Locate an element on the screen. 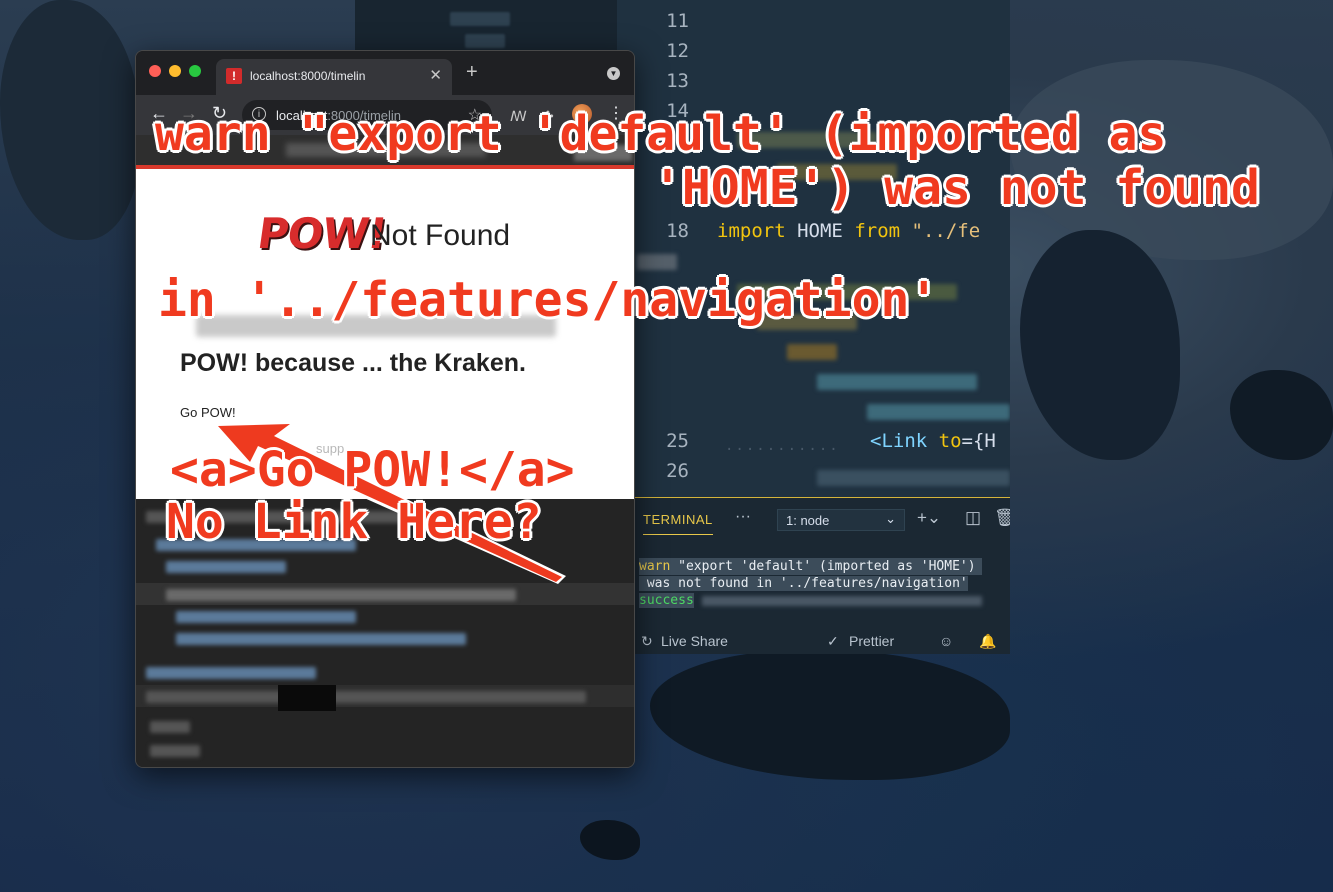 Image resolution: width=1333 pixels, height=892 pixels. annotation-warn-line-2: 'HOME') was not found is located at coordinates (956, 188).